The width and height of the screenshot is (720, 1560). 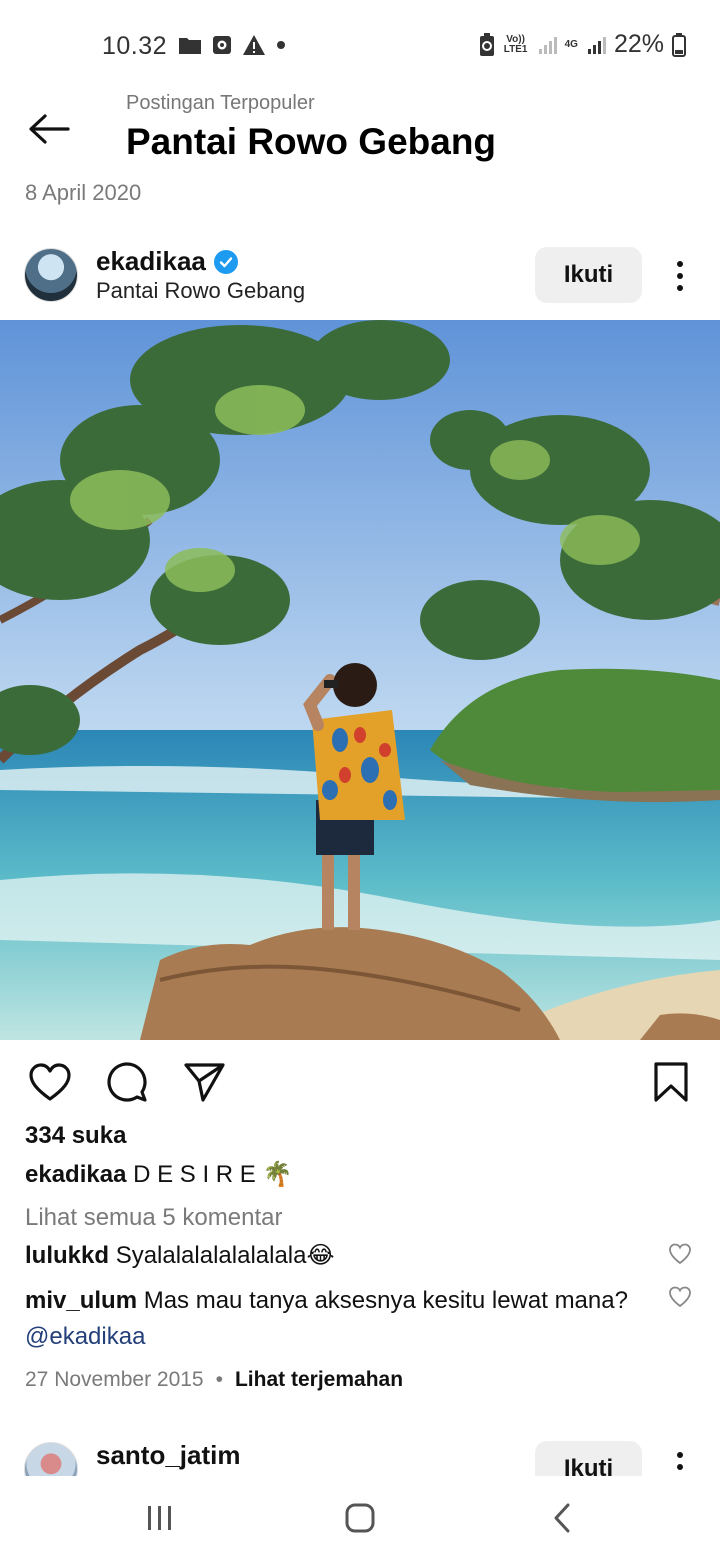 What do you see at coordinates (281, 45) in the screenshot?
I see `dot-icon` at bounding box center [281, 45].